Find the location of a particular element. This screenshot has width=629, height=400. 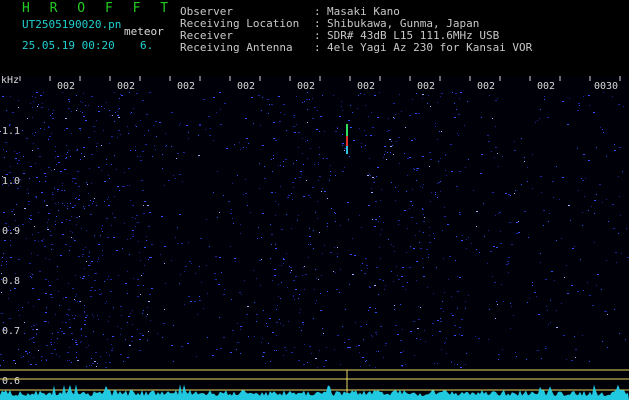

detect-count: 6. is located at coordinates (147, 45).